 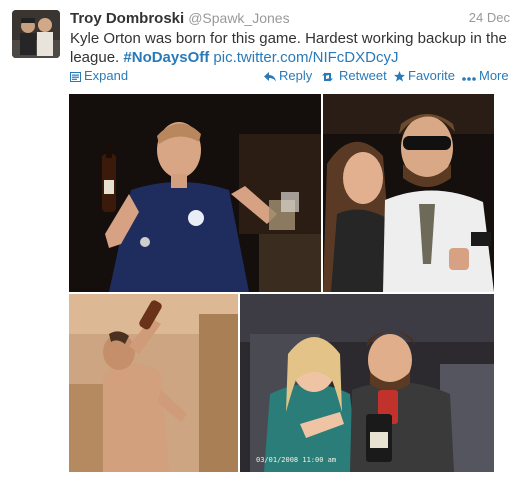 What do you see at coordinates (305, 57) in the screenshot?
I see `pic-link: pic.twitter.com/NIFcDXDcyJ` at bounding box center [305, 57].